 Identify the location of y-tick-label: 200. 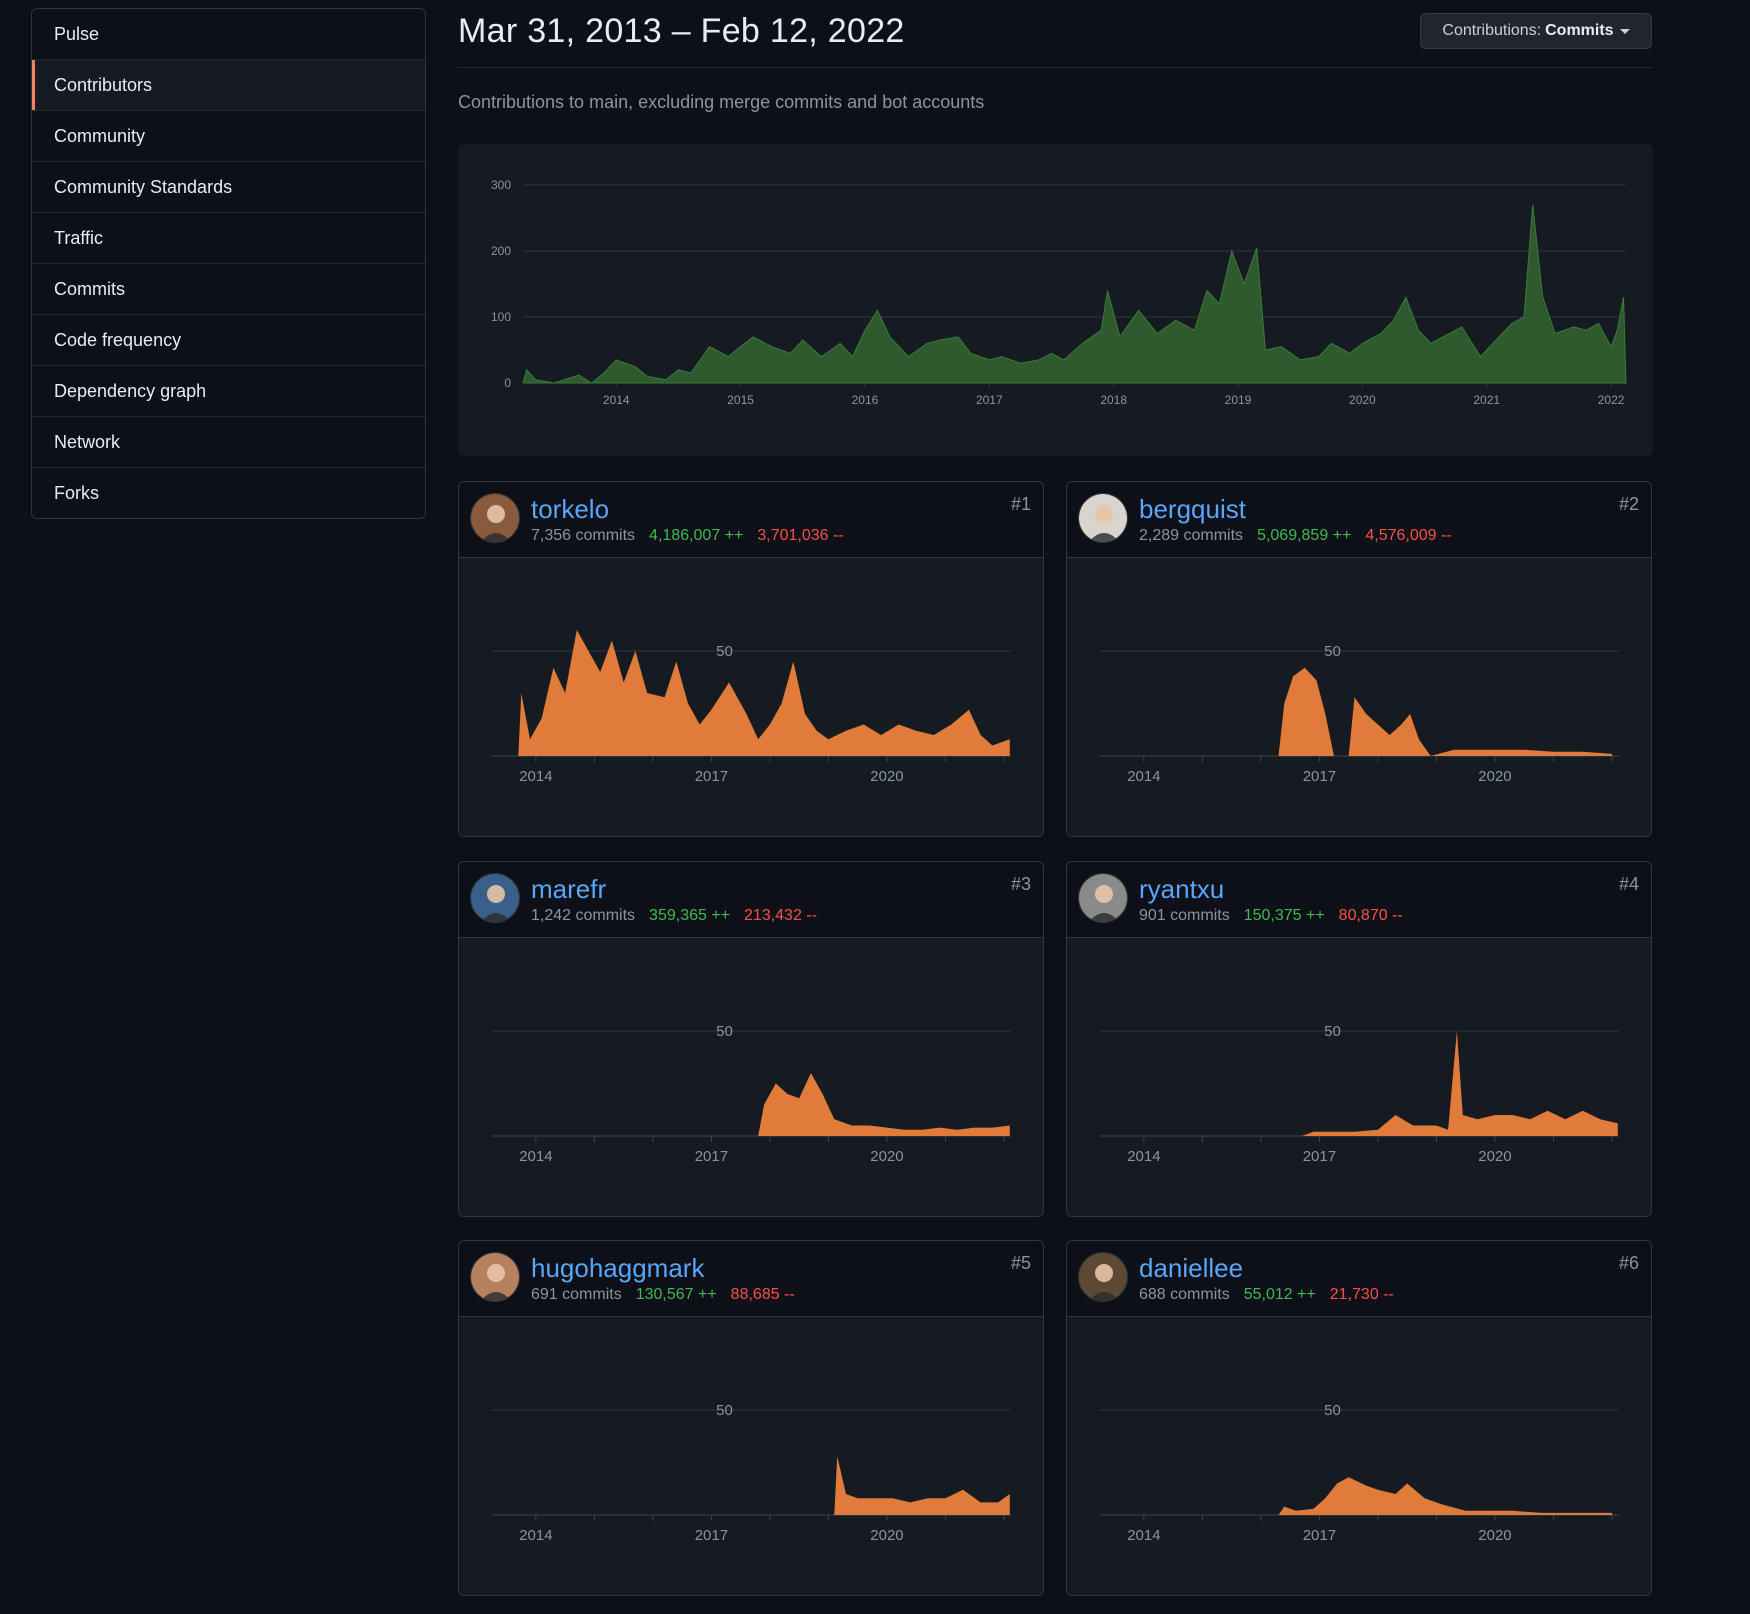
(501, 251).